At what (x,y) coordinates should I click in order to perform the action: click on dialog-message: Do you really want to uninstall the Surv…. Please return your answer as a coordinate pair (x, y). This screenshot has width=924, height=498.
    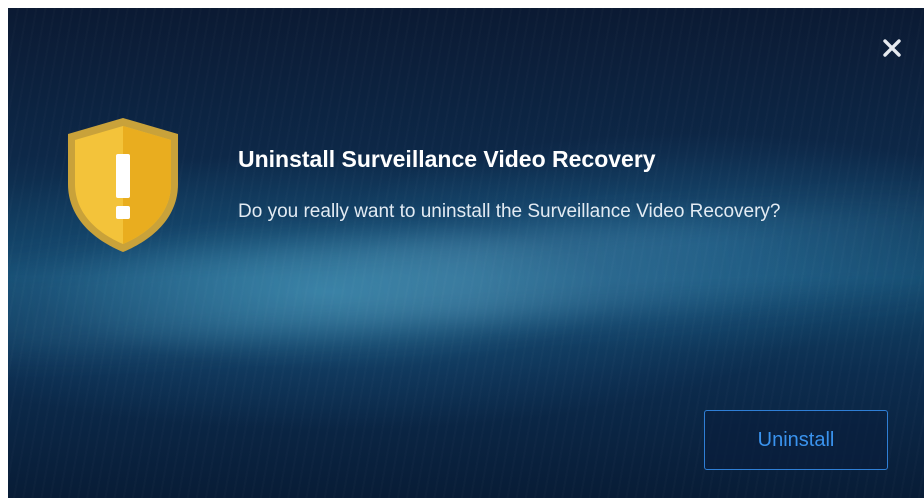
    Looking at the image, I should click on (509, 211).